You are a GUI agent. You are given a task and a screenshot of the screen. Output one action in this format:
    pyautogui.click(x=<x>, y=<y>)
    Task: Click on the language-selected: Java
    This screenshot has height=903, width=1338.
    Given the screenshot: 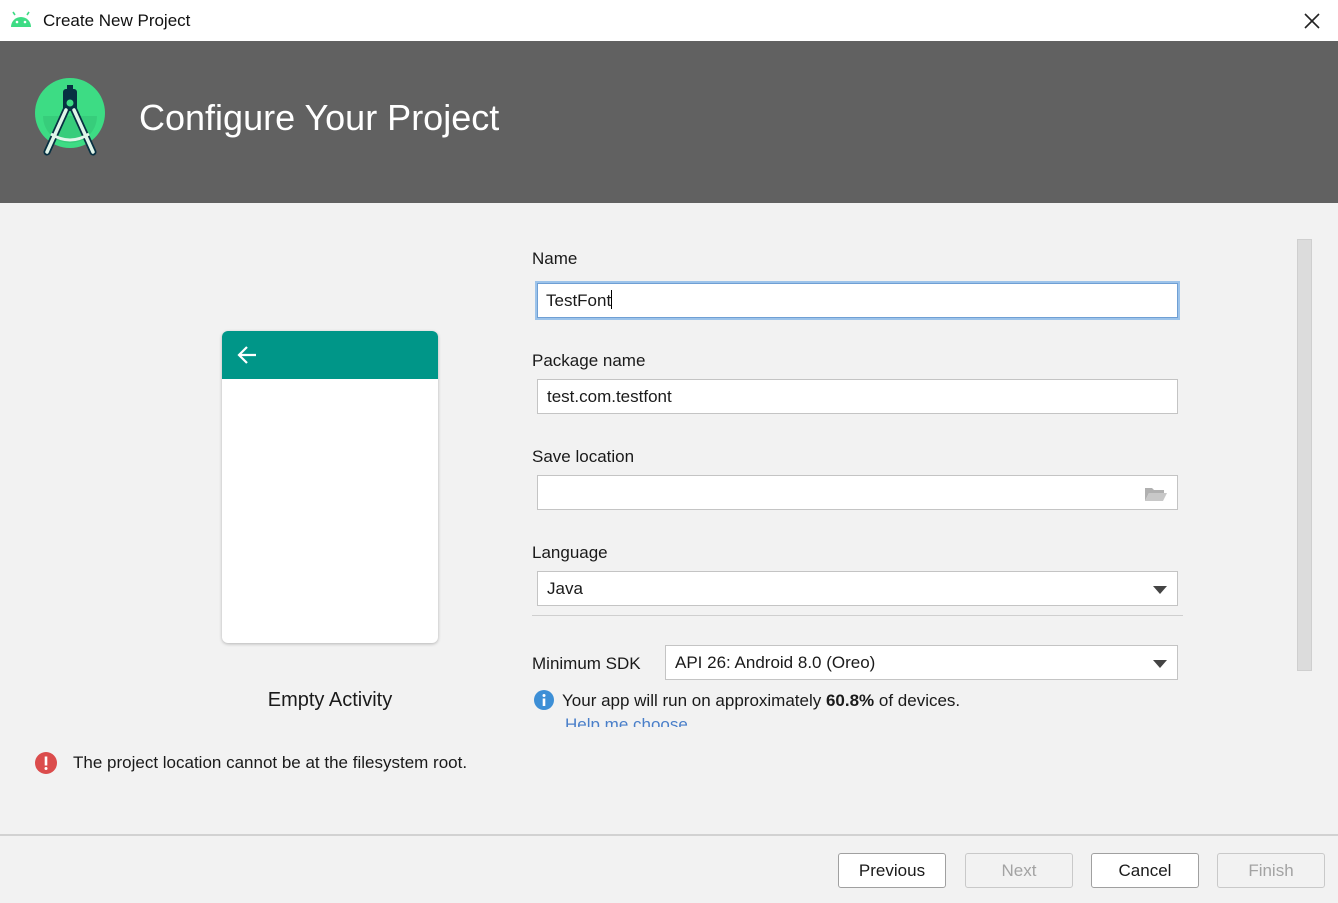 What is the action you would take?
    pyautogui.click(x=565, y=588)
    